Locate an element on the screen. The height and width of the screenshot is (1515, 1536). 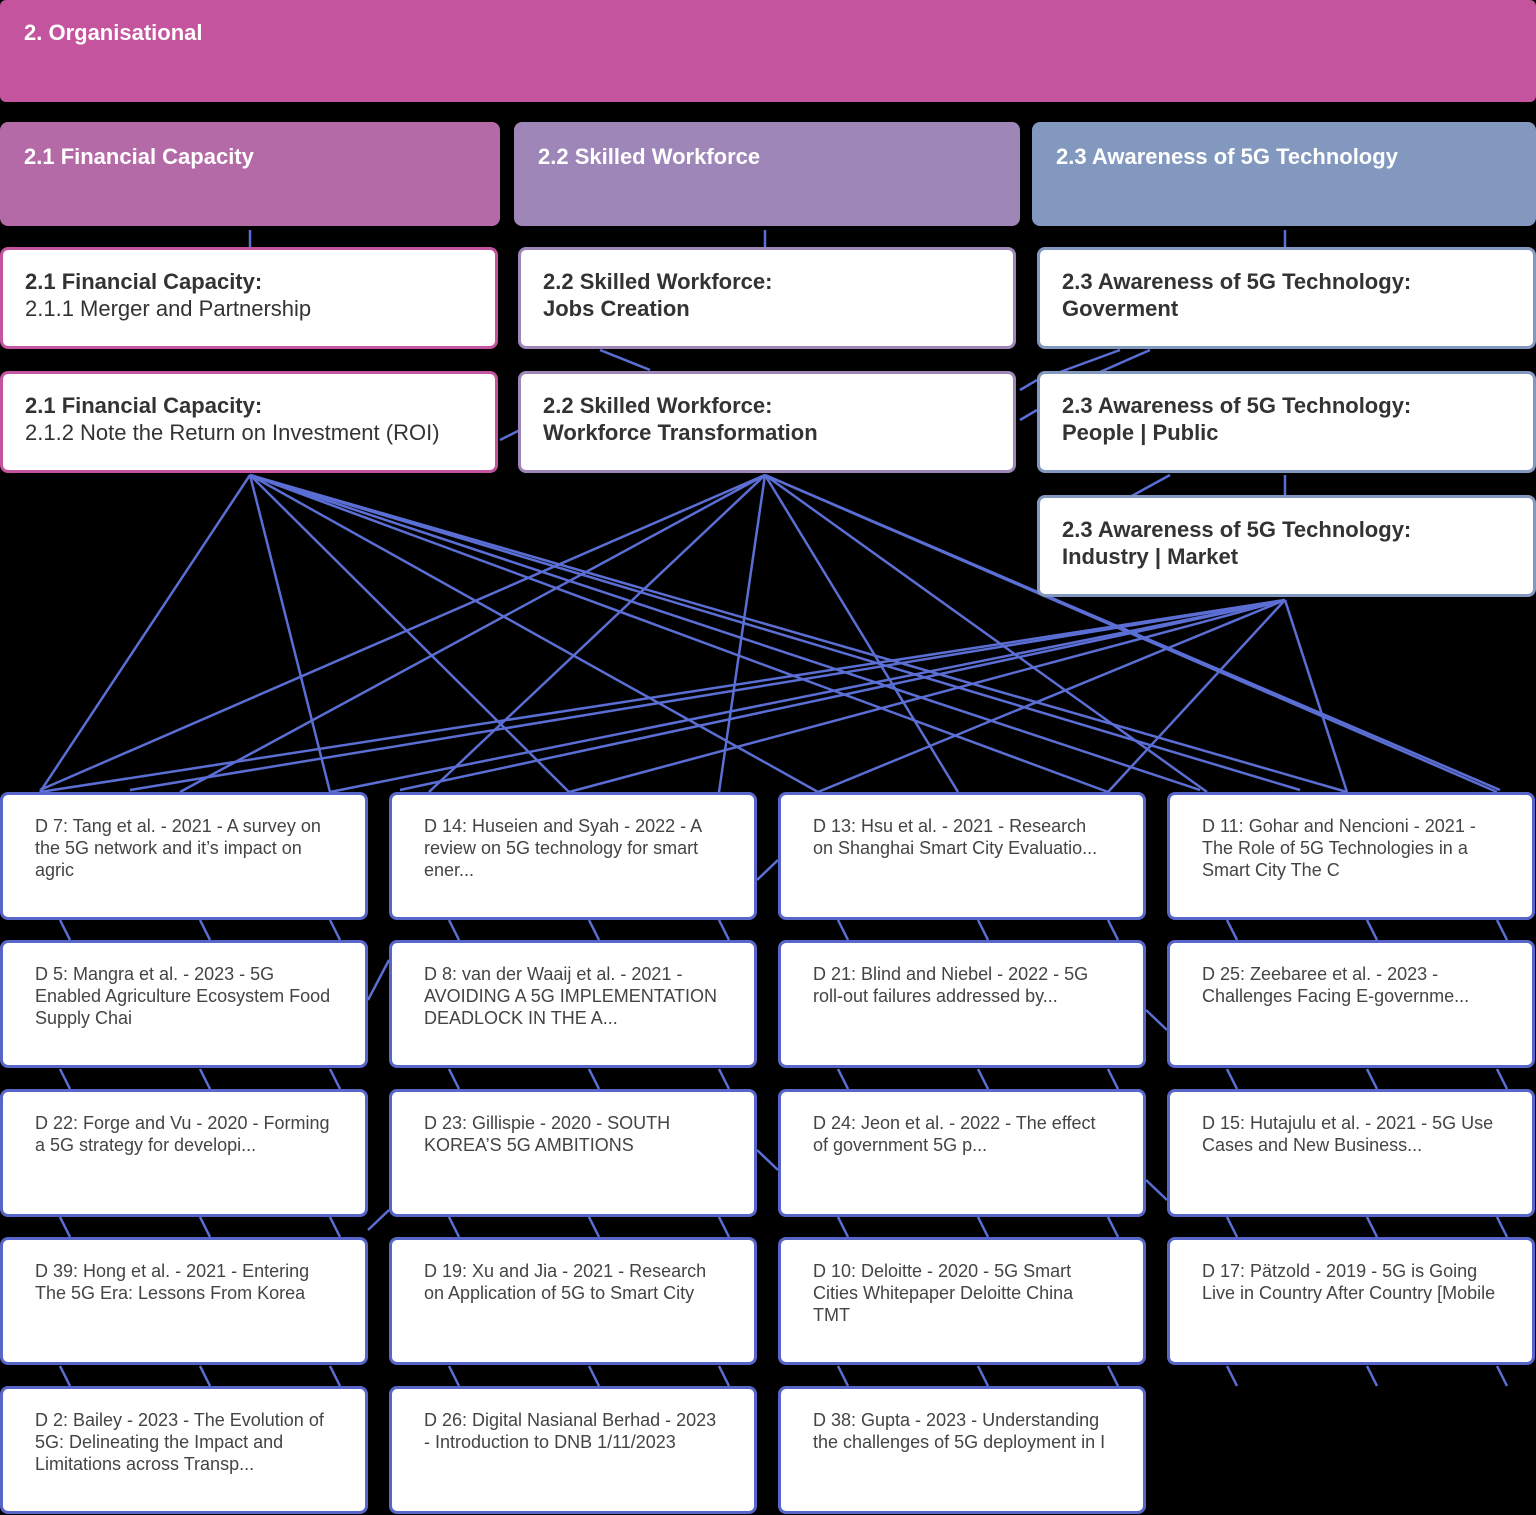
node-subtitle: 2.1.1 Merger and Partnership is located at coordinates (168, 308).